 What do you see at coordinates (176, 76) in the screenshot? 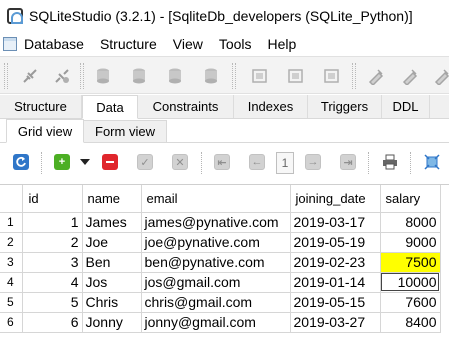
I see `remove-db-icon` at bounding box center [176, 76].